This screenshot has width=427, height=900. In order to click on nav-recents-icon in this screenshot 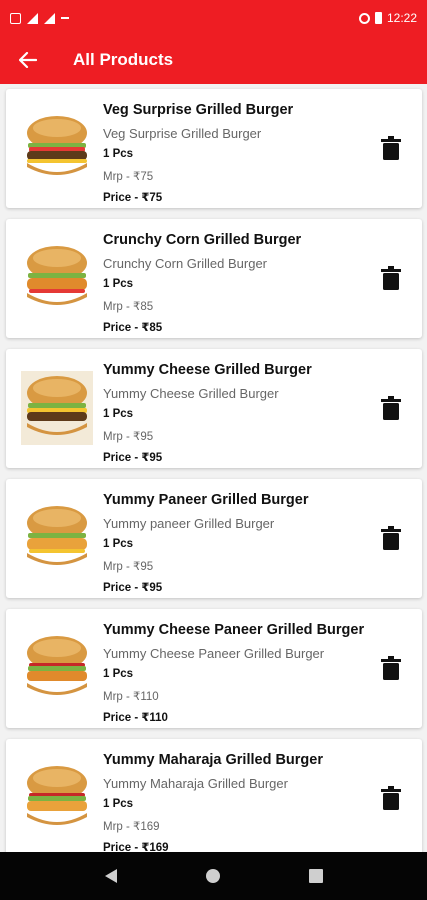, I will do `click(315, 876)`.